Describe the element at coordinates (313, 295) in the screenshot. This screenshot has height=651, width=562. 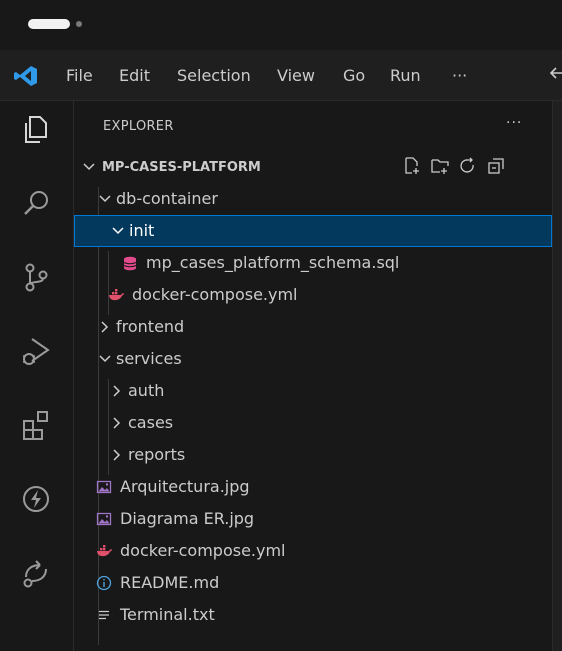
I see `tree-item-docker-compose: docker-compose.yml` at that location.